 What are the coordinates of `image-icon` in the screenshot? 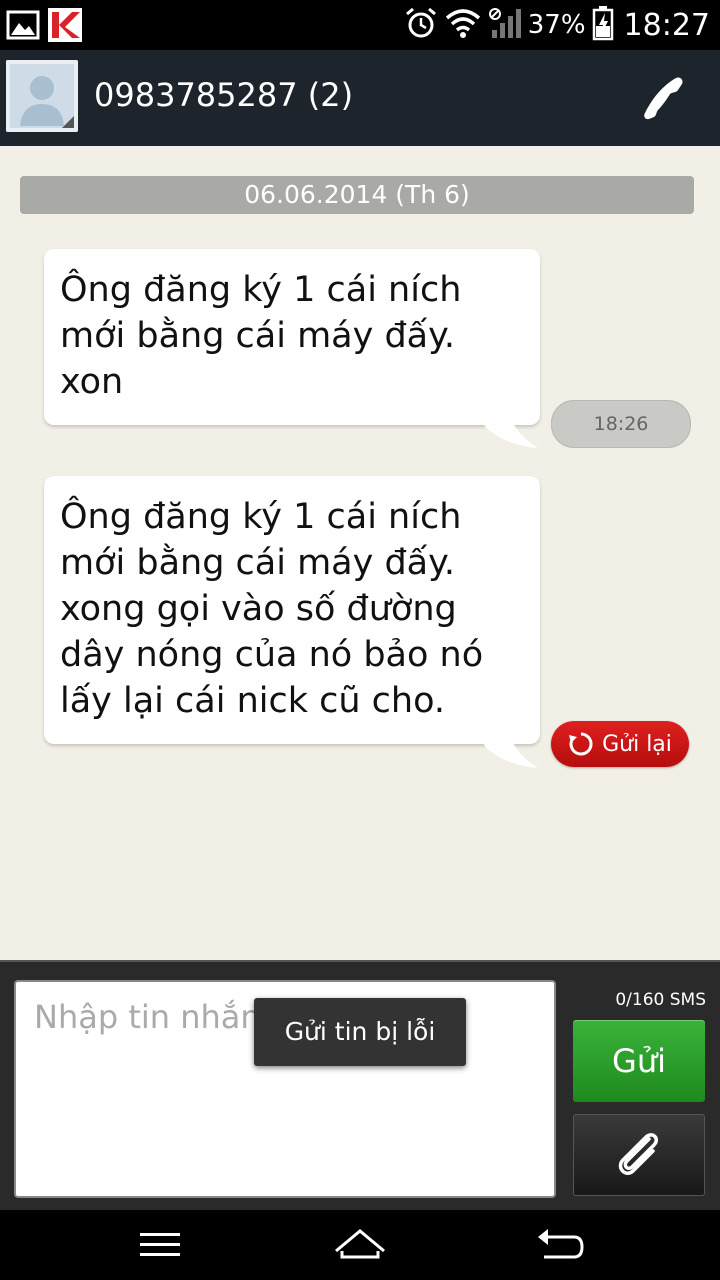 It's located at (23, 25).